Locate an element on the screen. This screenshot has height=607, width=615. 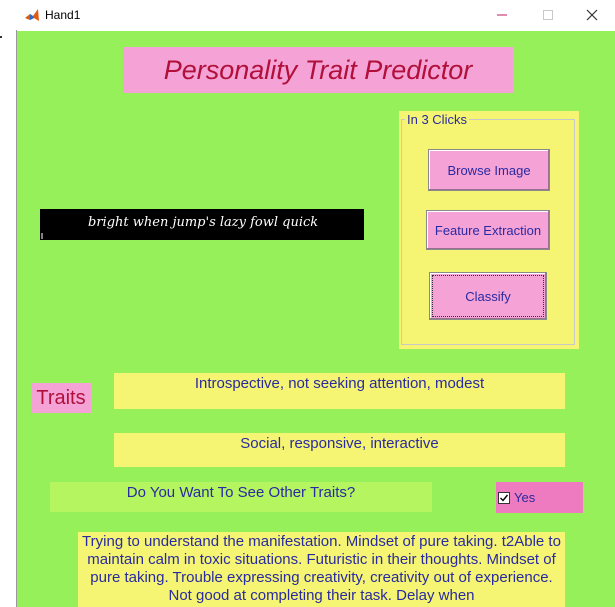
matlab-icon is located at coordinates (32, 15).